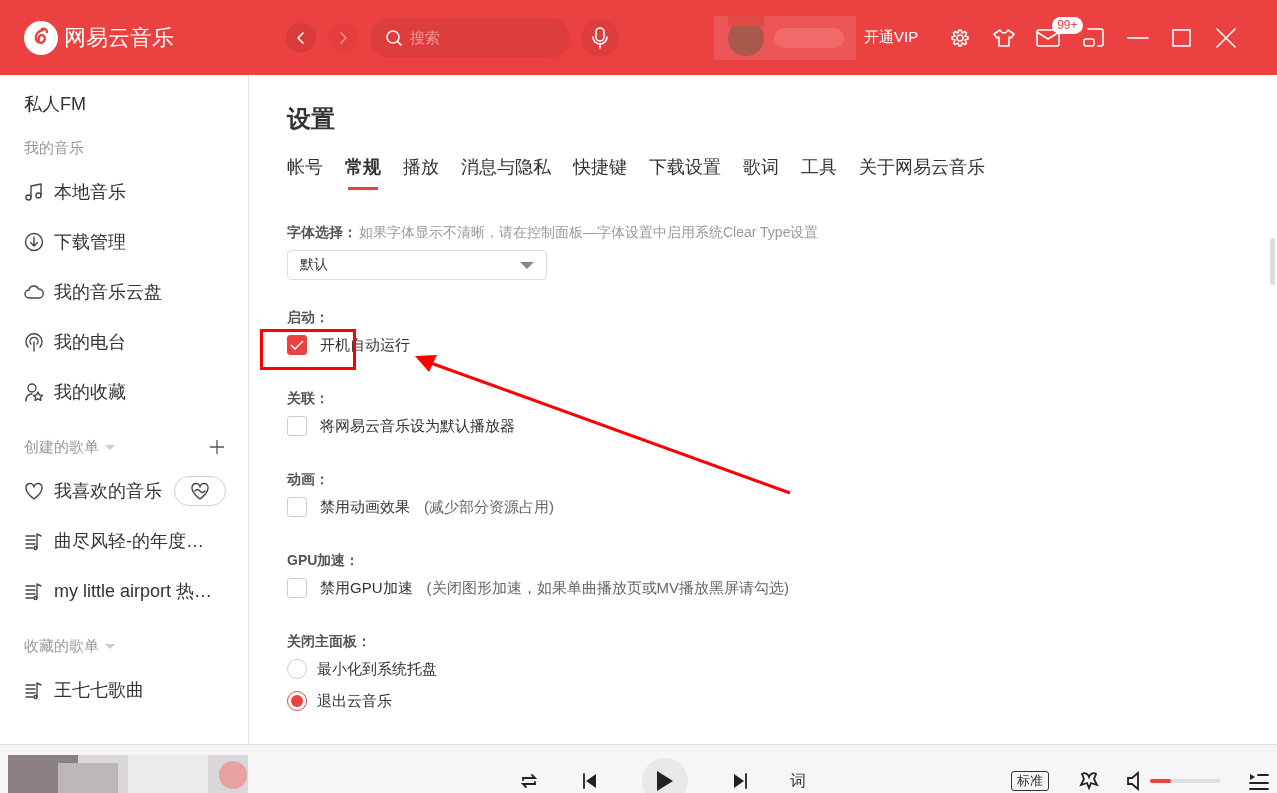  Describe the element at coordinates (90, 242) in the screenshot. I see `sidebar-item-label: 下载管理` at that location.